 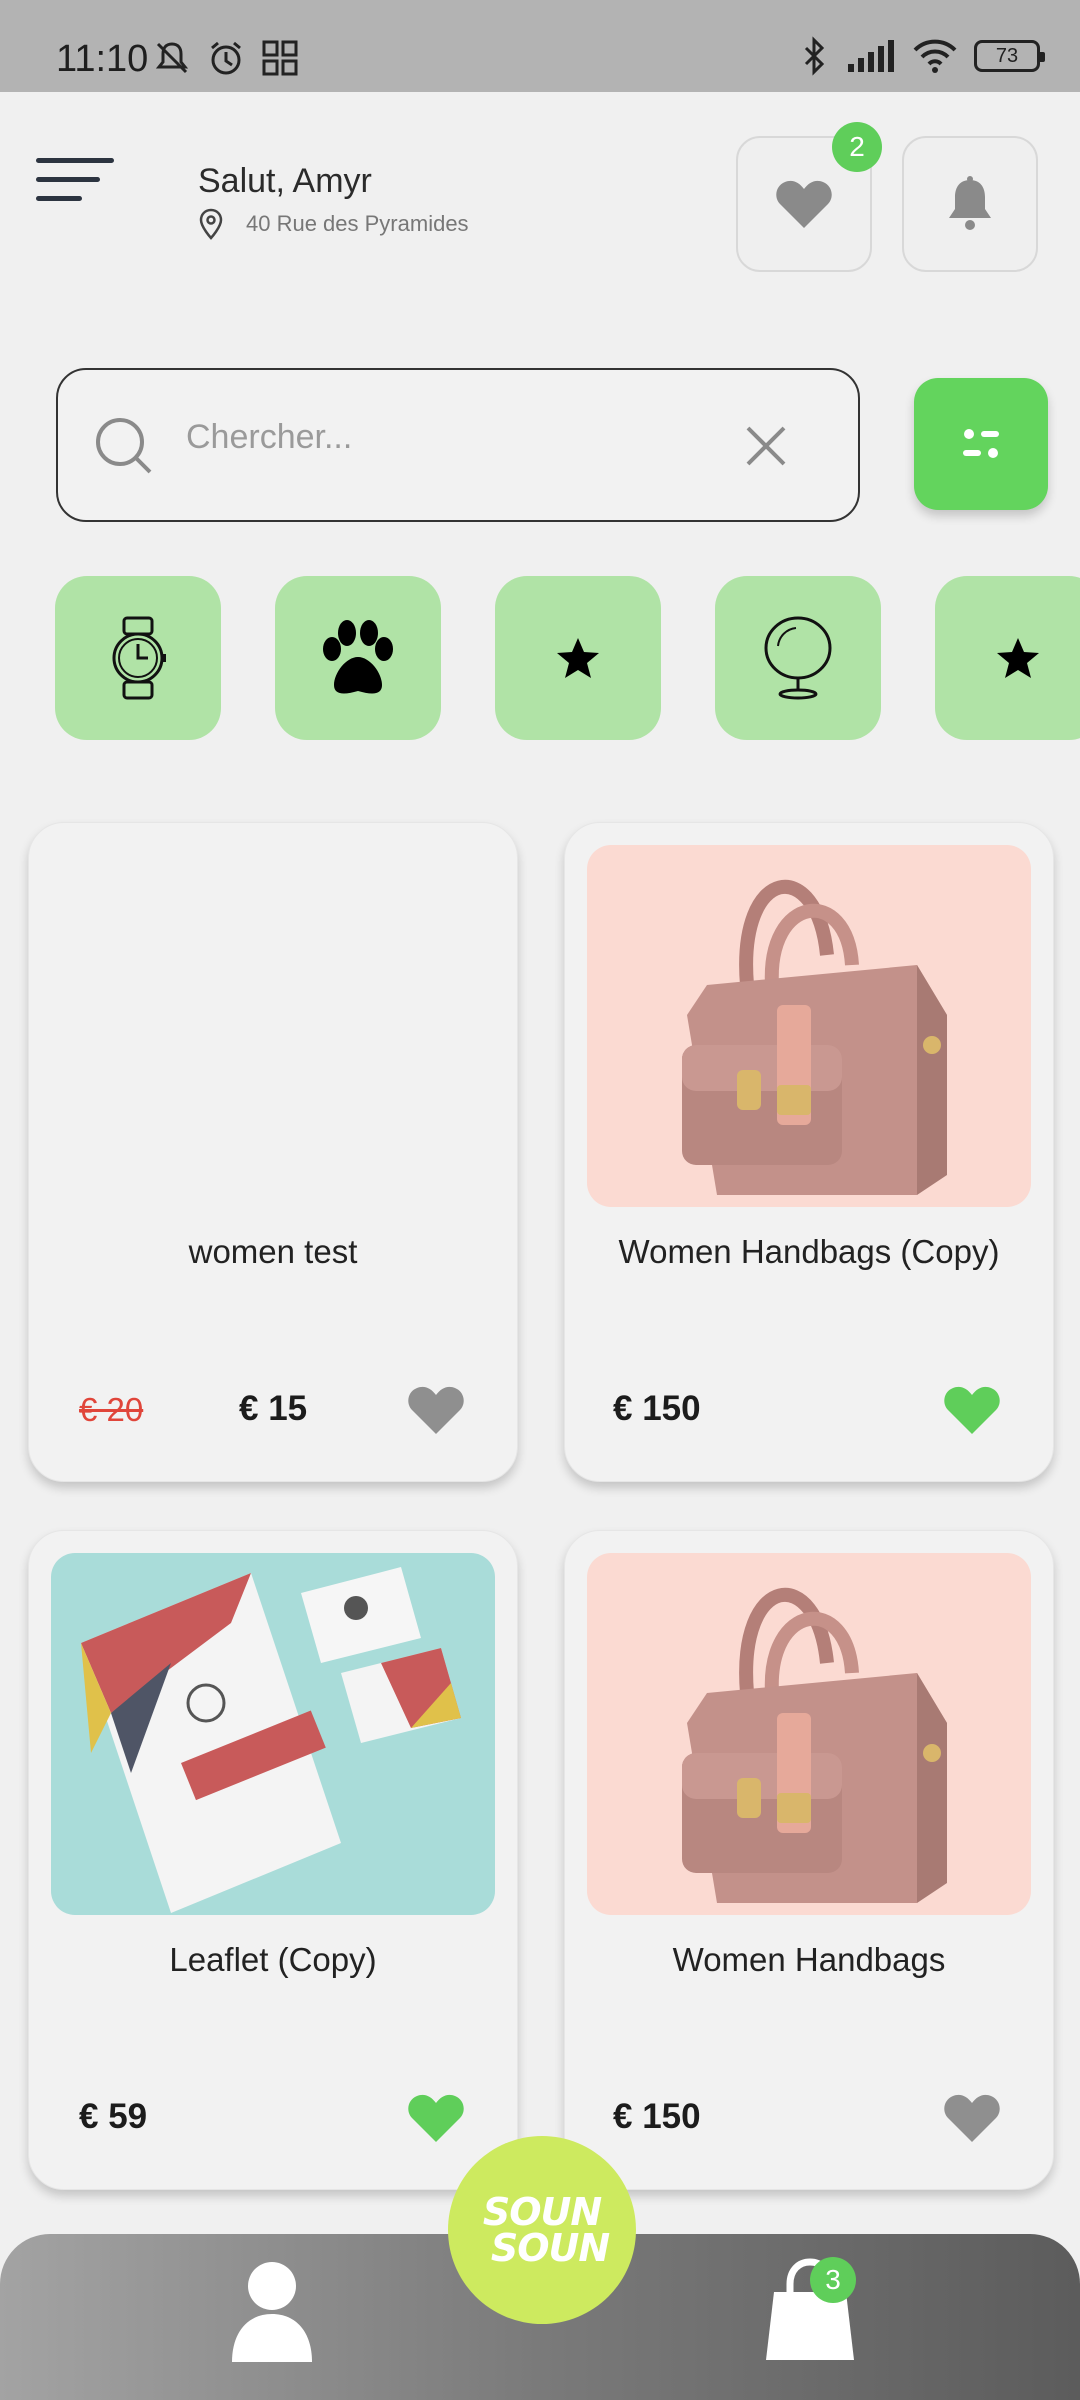 I want to click on user-icon, so click(x=272, y=2312).